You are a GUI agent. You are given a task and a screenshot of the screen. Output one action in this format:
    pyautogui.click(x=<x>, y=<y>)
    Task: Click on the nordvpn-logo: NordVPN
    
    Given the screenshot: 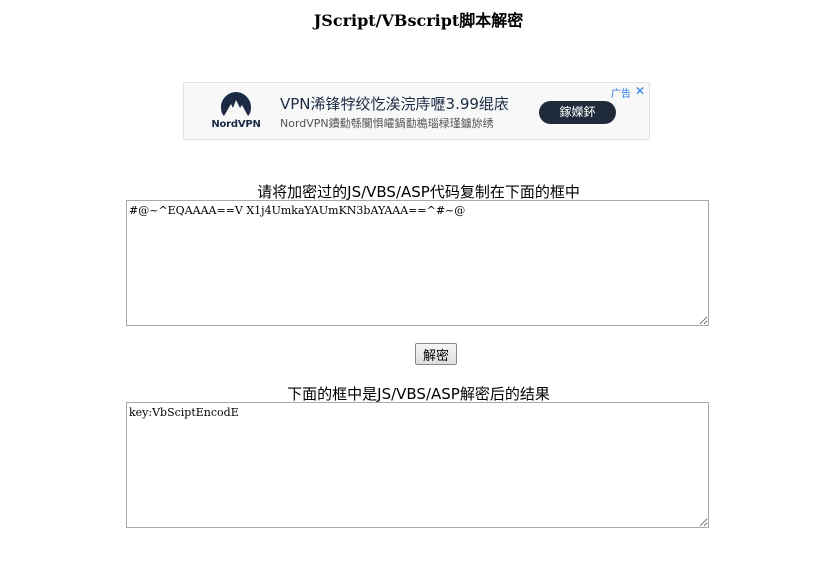 What is the action you would take?
    pyautogui.click(x=236, y=113)
    